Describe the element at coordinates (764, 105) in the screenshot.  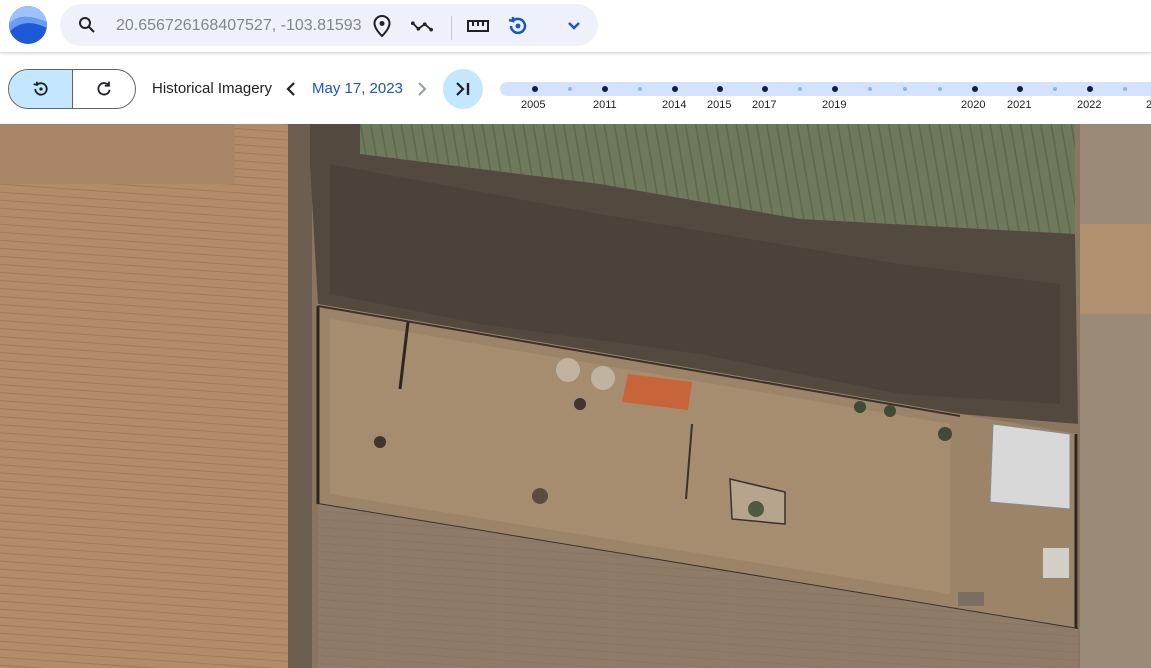
I see `timeline-year-label: 2017` at that location.